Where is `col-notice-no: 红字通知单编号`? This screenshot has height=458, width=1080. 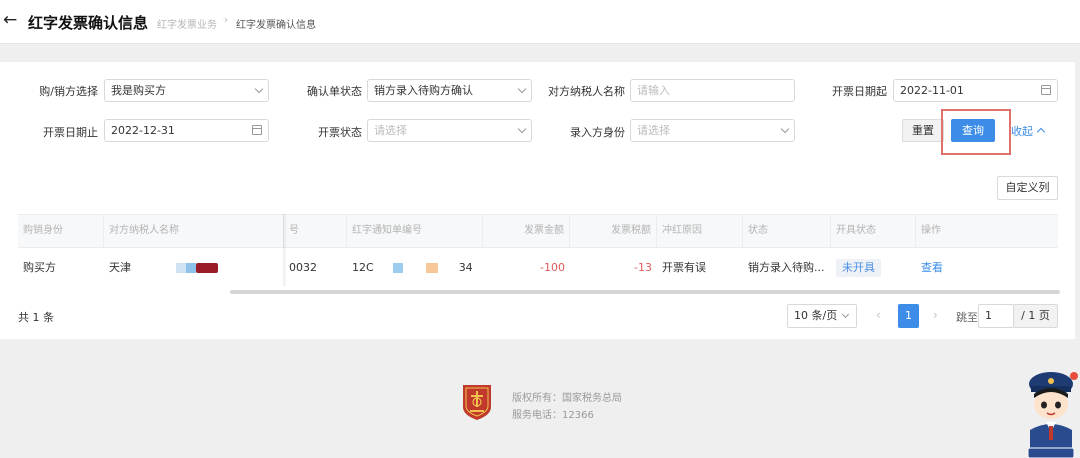 col-notice-no: 红字通知单编号 is located at coordinates (415, 231).